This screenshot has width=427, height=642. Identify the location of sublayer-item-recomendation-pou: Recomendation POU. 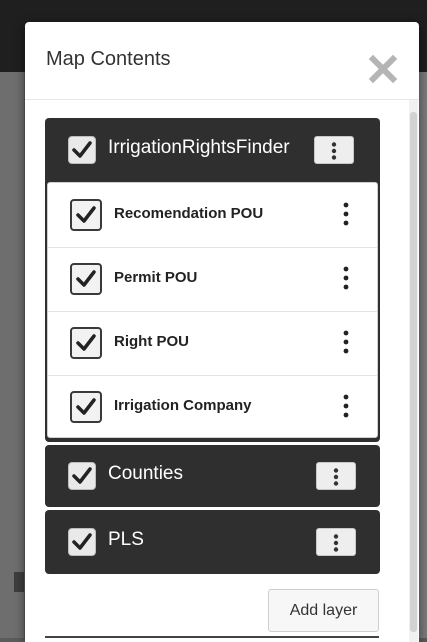
(212, 215).